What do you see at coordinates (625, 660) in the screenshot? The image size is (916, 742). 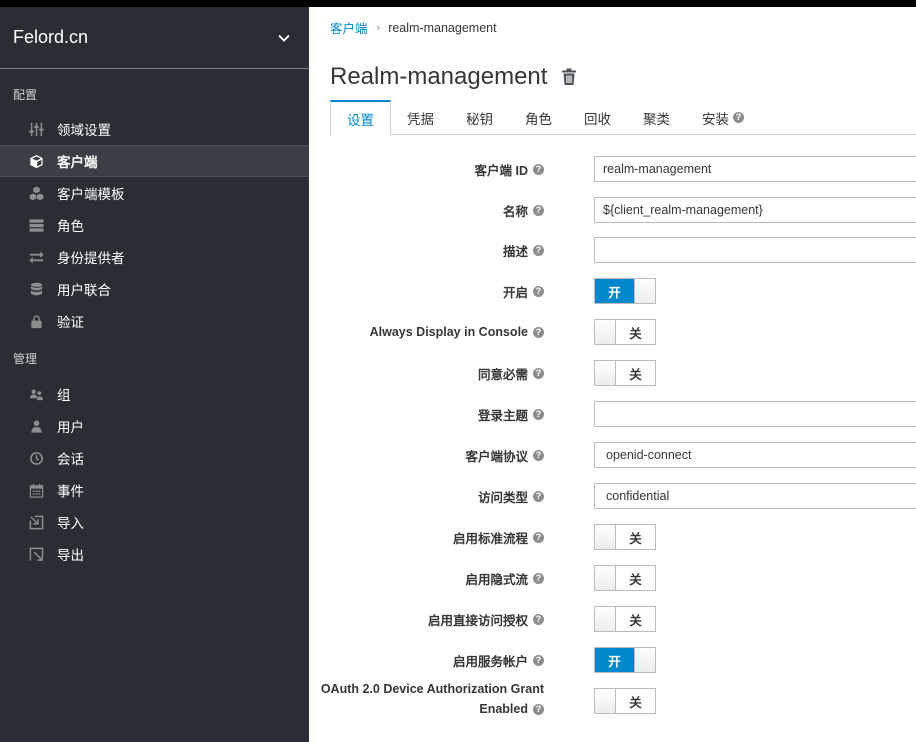 I see `service-accounts-toggle: 开` at bounding box center [625, 660].